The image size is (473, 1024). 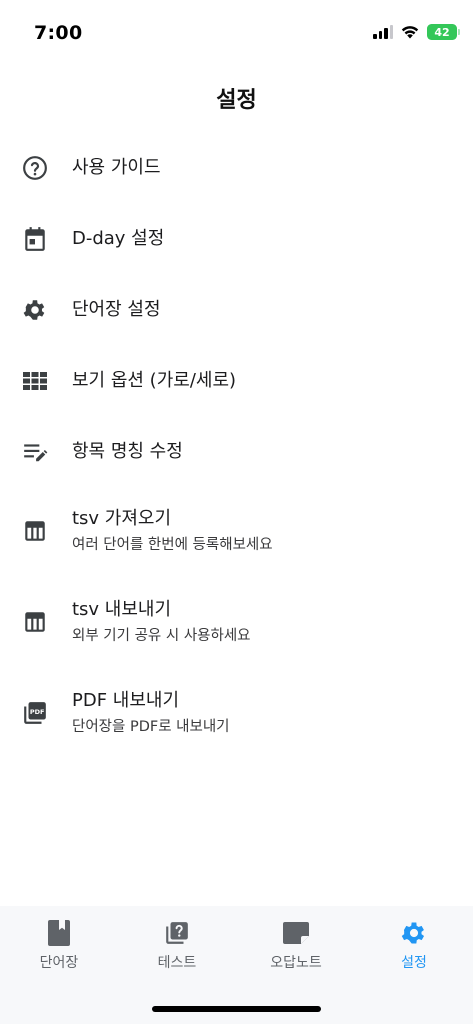 What do you see at coordinates (154, 380) in the screenshot?
I see `menu-label: 보기 옵션 (가로/세로)` at bounding box center [154, 380].